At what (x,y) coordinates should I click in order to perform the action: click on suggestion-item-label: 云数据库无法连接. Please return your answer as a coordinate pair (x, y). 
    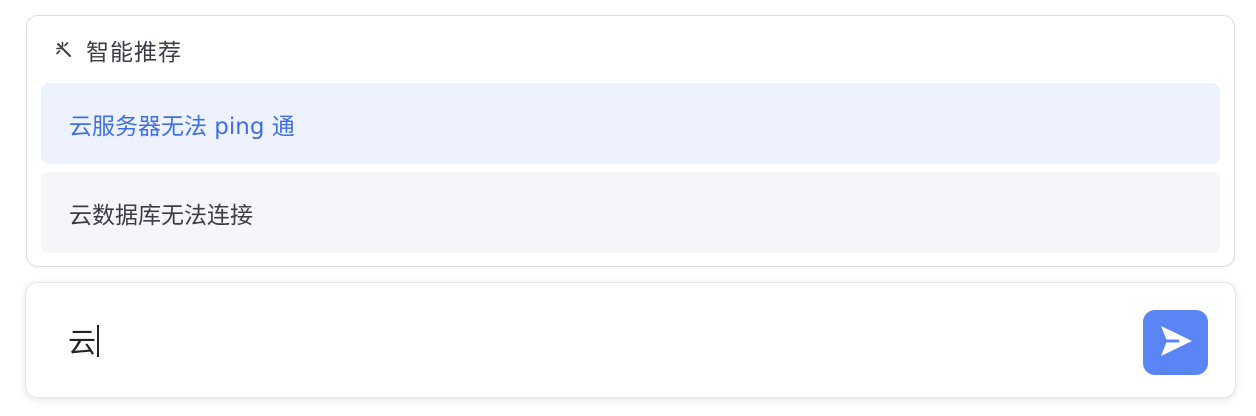
    Looking at the image, I should click on (161, 215).